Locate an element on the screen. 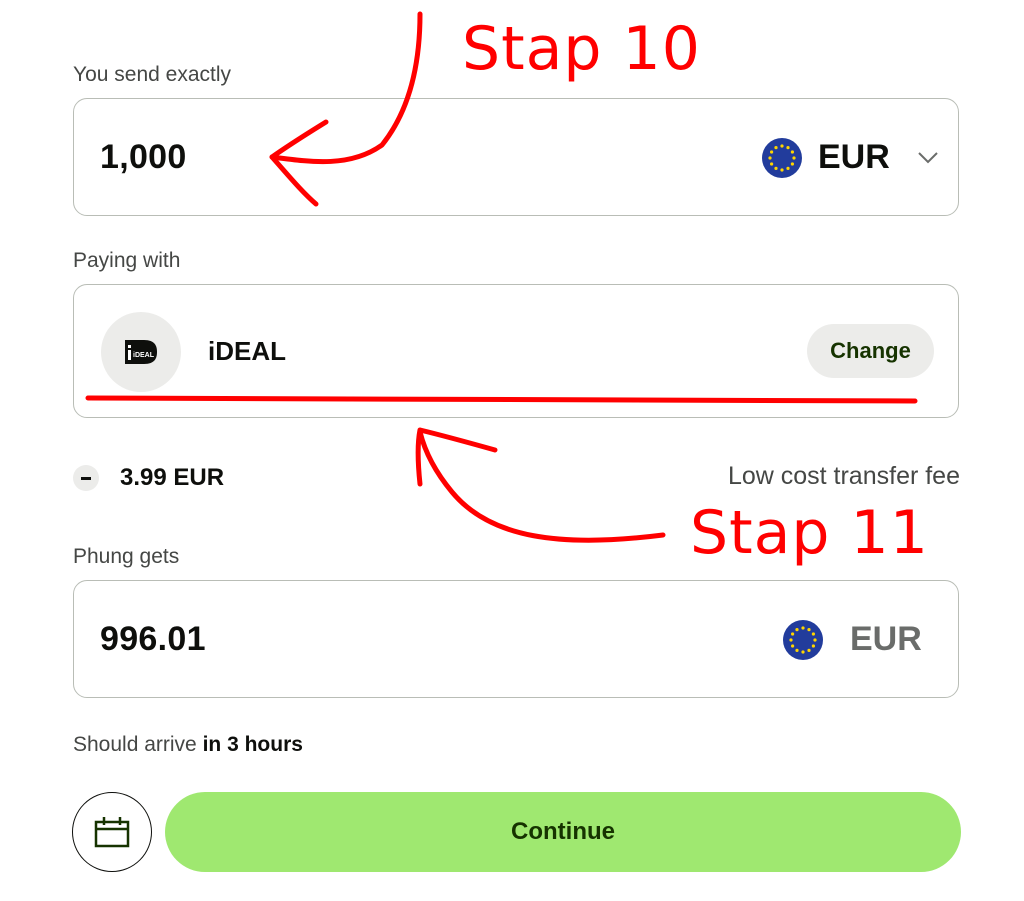 This screenshot has width=1024, height=901. ideal-logo-badge: iDEAL is located at coordinates (141, 352).